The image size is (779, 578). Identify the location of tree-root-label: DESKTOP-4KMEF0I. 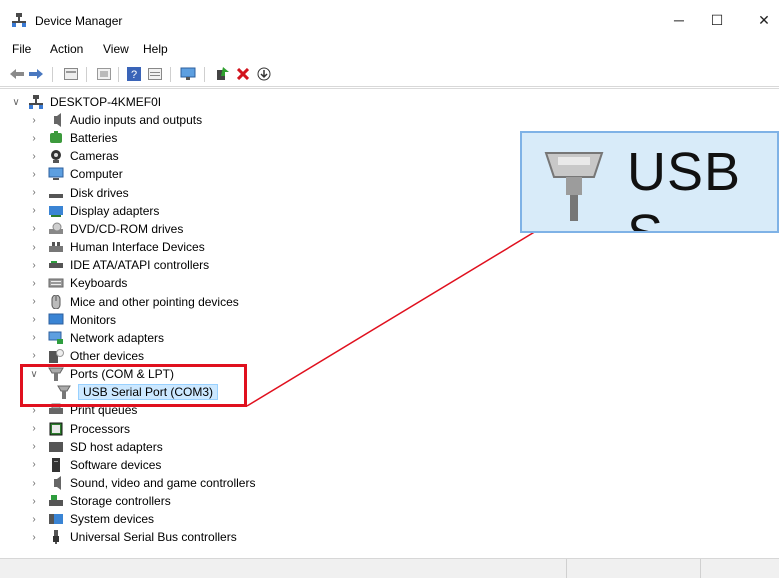
(106, 102).